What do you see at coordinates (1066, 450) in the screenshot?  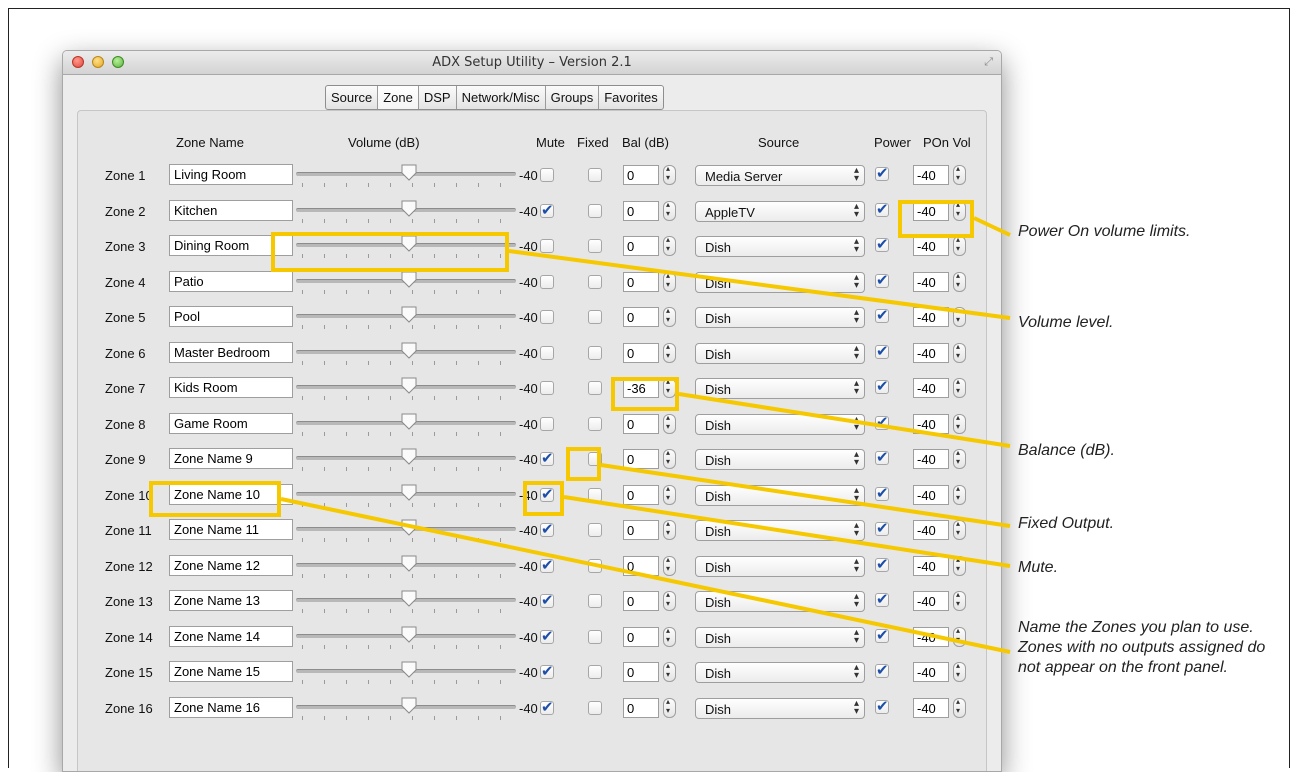 I see `annotation-balance: Balance (dB).` at bounding box center [1066, 450].